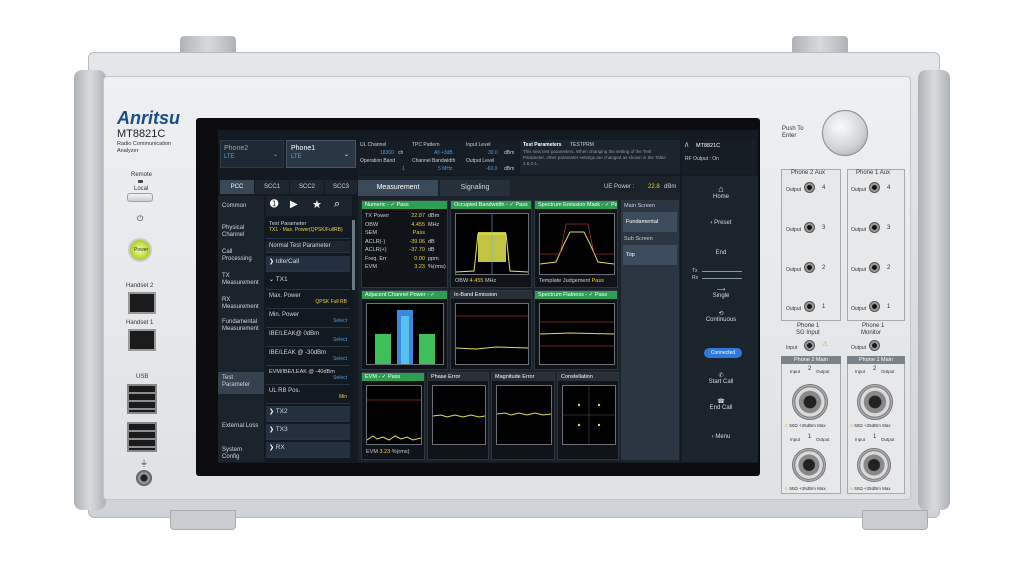 This screenshot has height=576, width=1024. What do you see at coordinates (721, 256) in the screenshot?
I see `end-button: End` at bounding box center [721, 256].